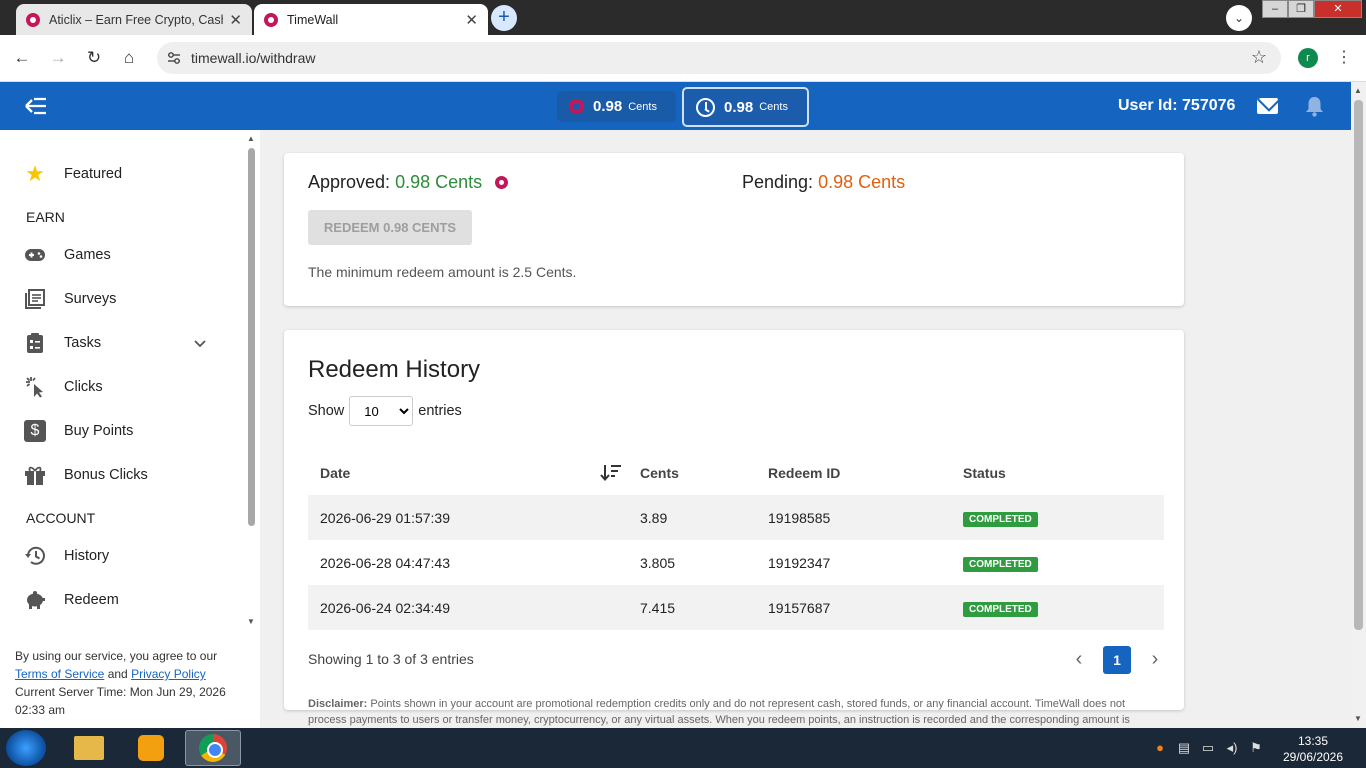 Image resolution: width=1366 pixels, height=768 pixels. Describe the element at coordinates (35, 343) in the screenshot. I see `clipboard-tasks-icon` at that location.